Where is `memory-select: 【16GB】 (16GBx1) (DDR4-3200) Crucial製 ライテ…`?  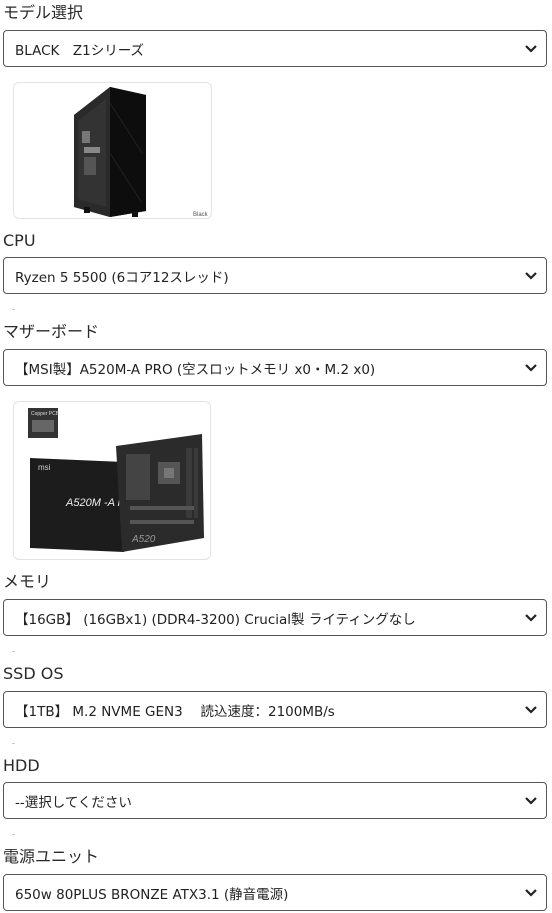
memory-select: 【16GB】 (16GBx1) (DDR4-3200) Crucial製 ライテ… is located at coordinates (275, 617).